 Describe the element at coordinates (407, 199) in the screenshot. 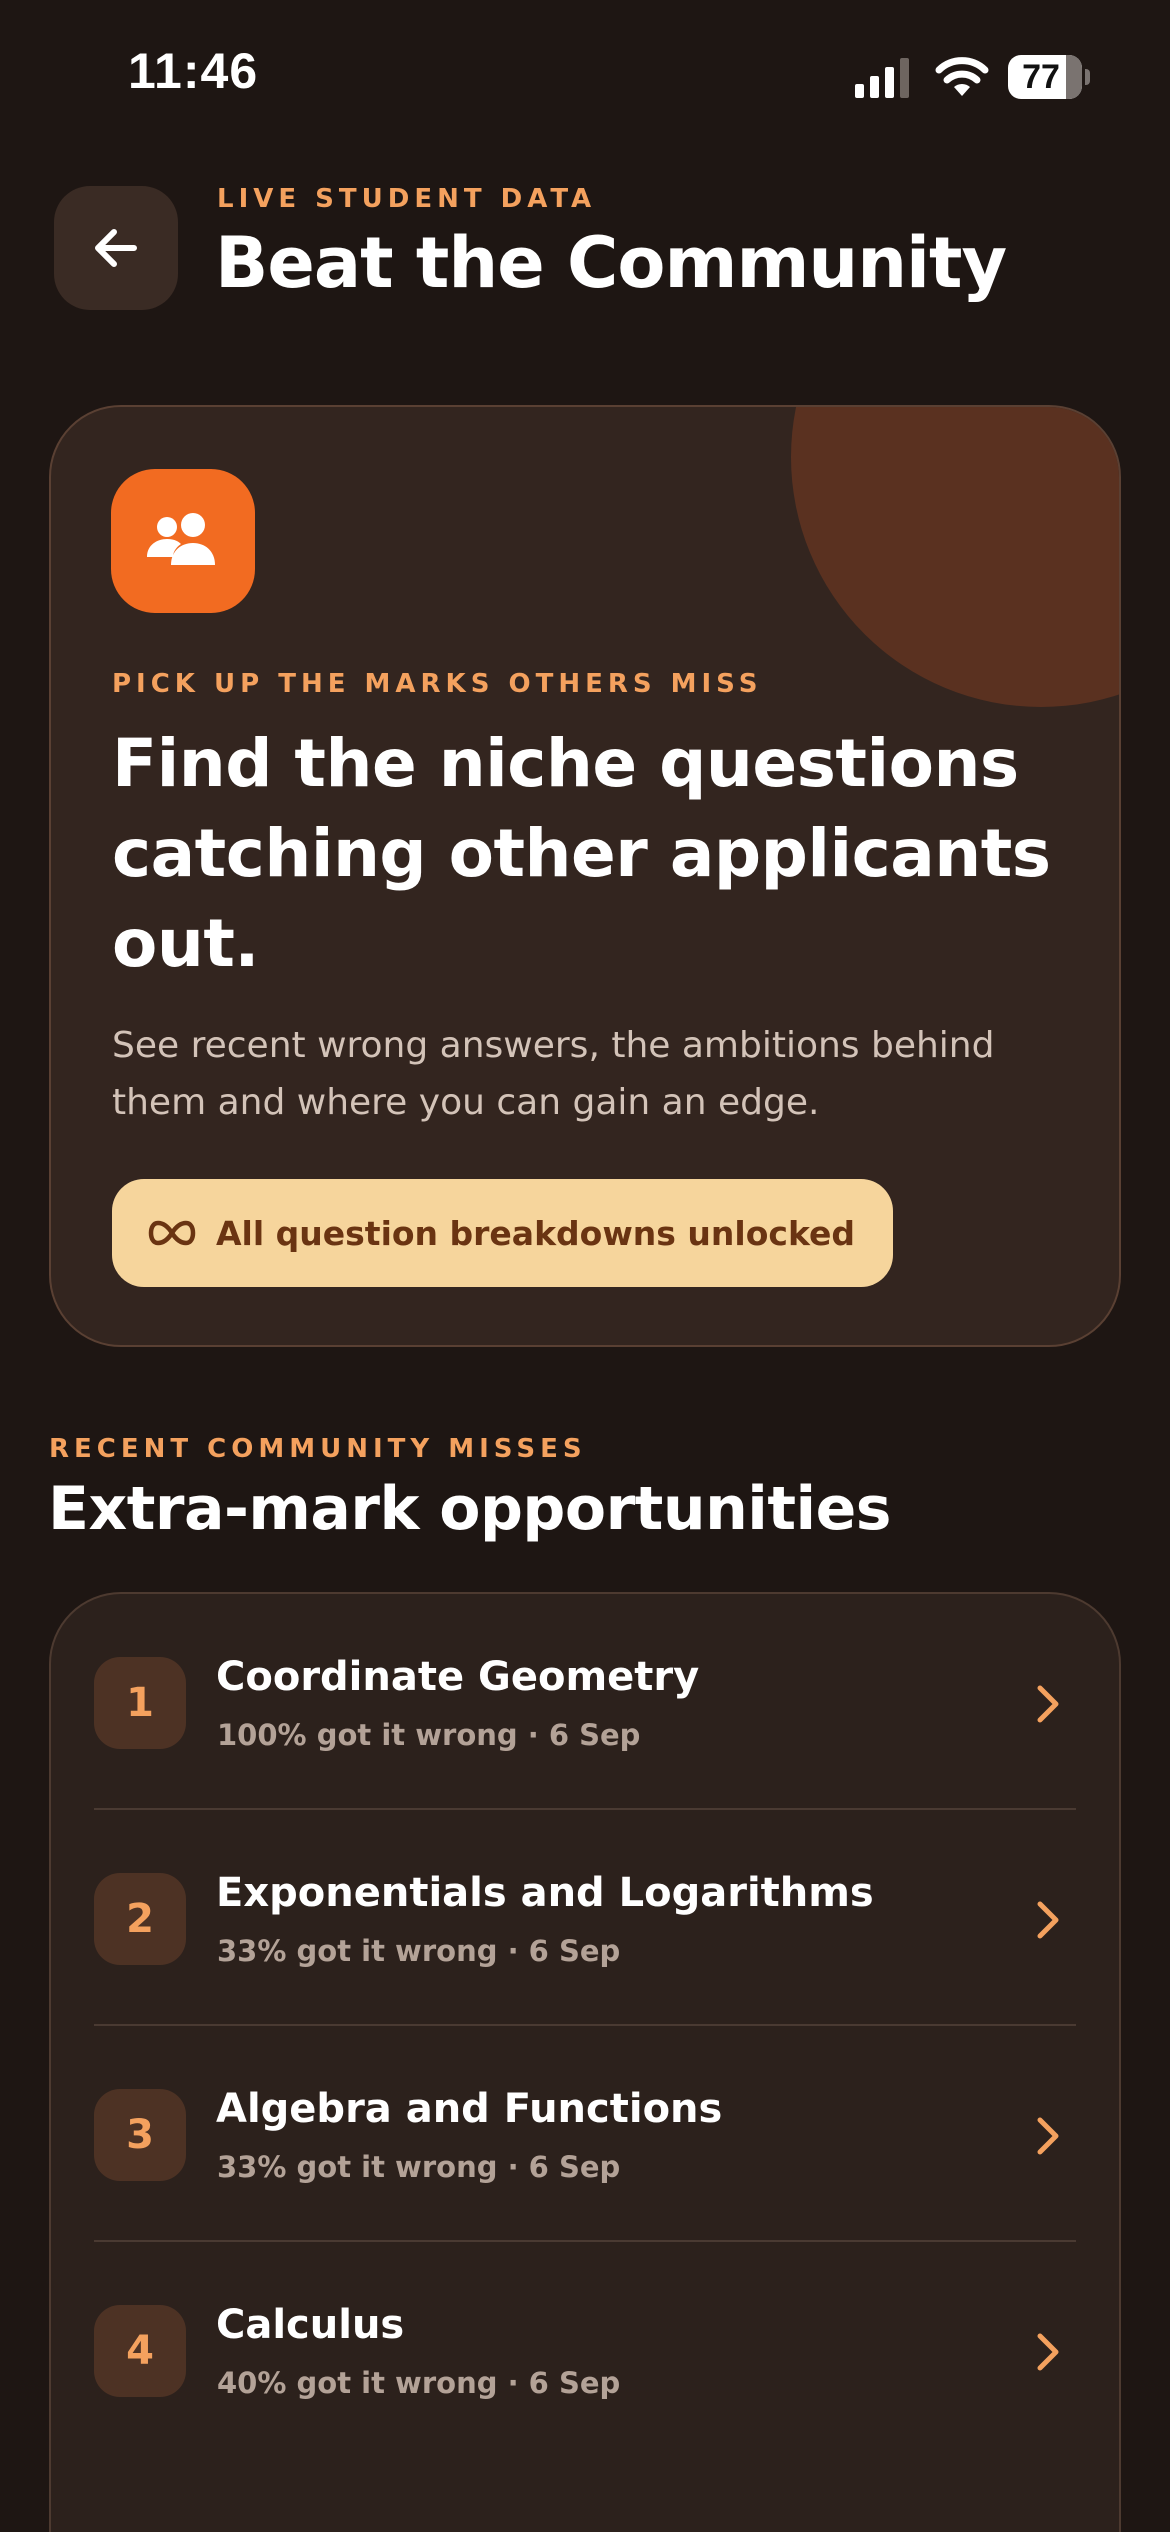

I see `header-eyebrow: LIVE STUDENT DATA` at that location.